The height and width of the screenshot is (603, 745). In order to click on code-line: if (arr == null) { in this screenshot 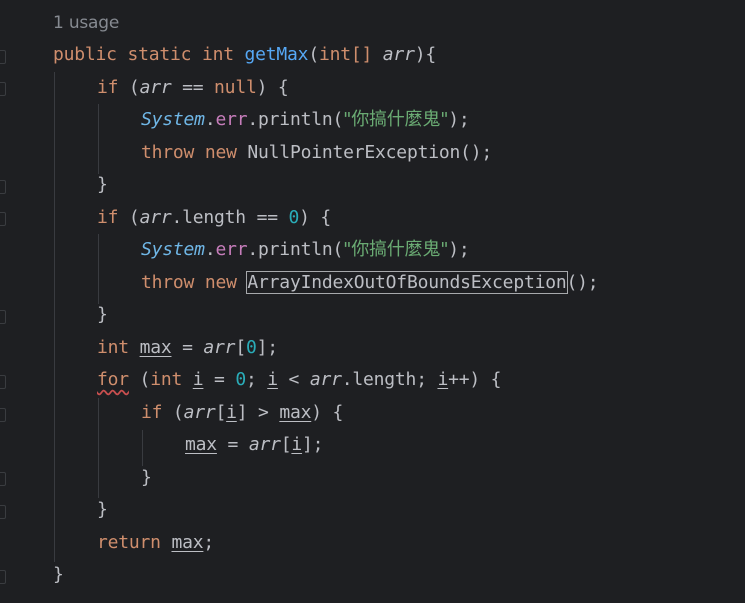, I will do `click(193, 88)`.